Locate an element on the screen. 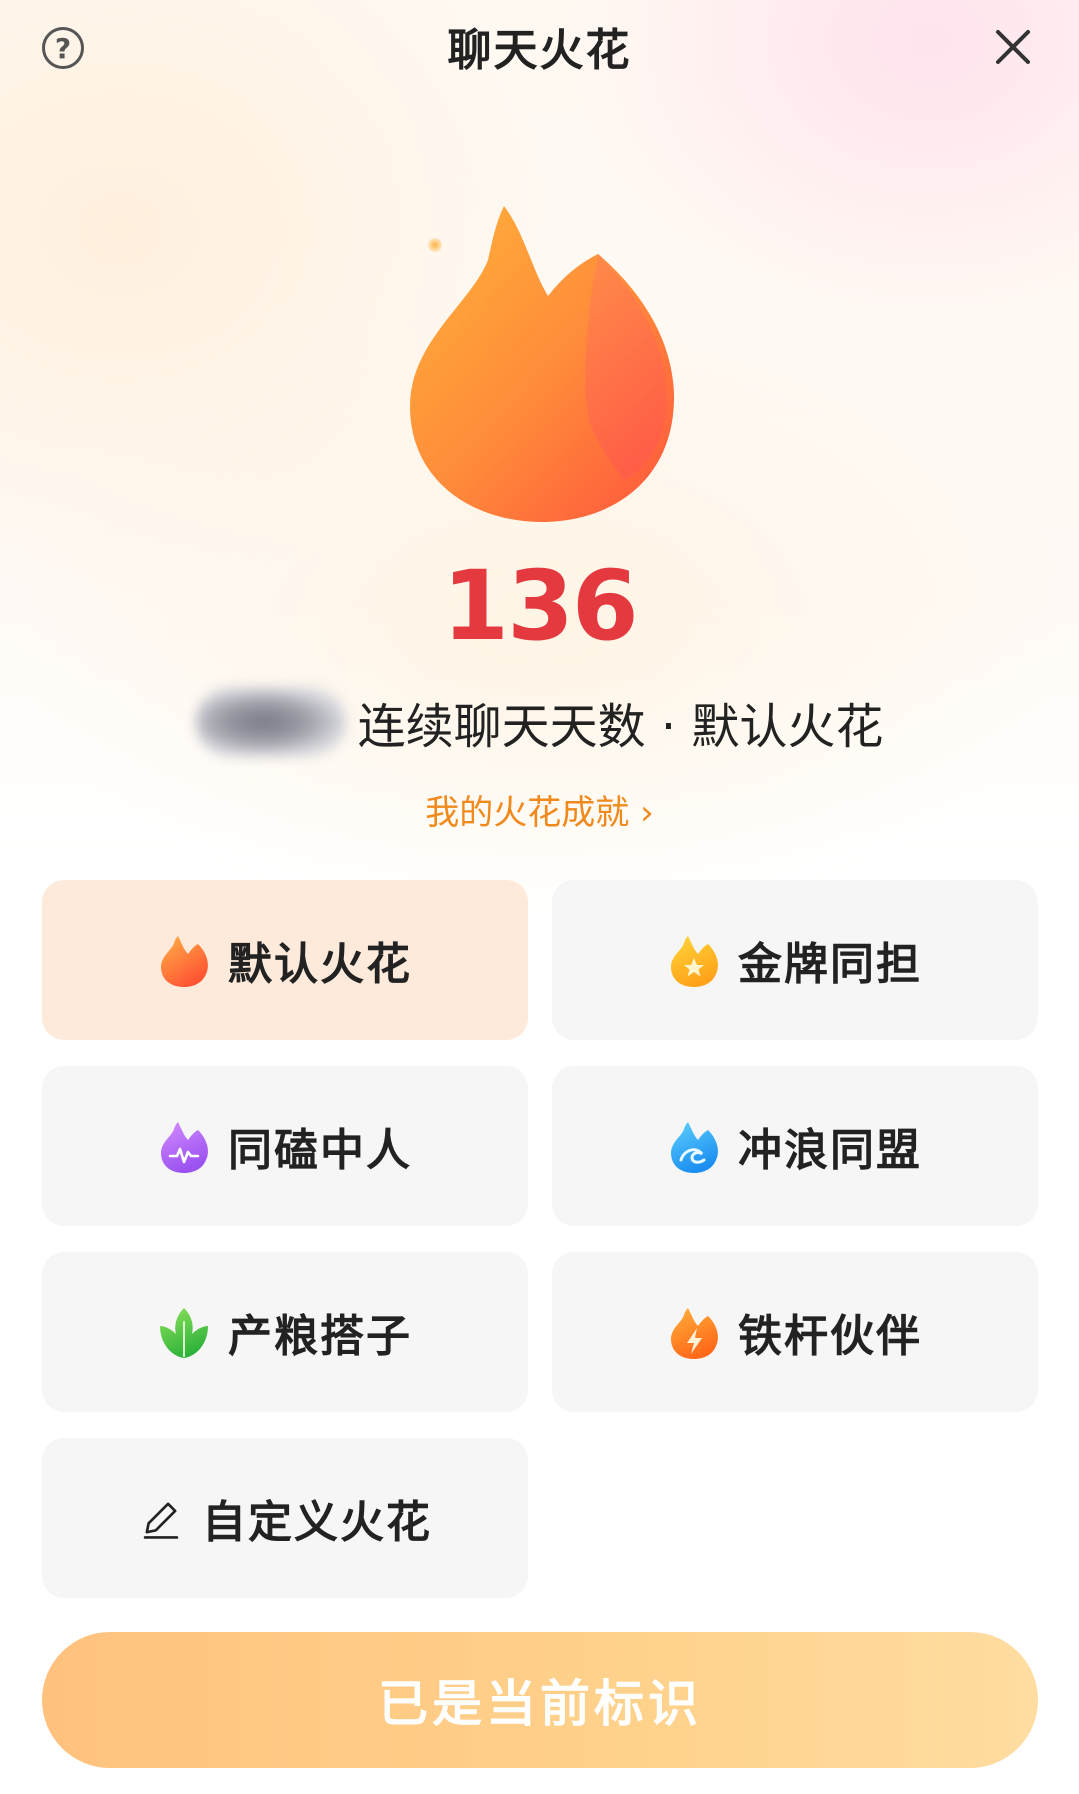 The image size is (1079, 1794). header: ? 聊天火花 is located at coordinates (539, 46).